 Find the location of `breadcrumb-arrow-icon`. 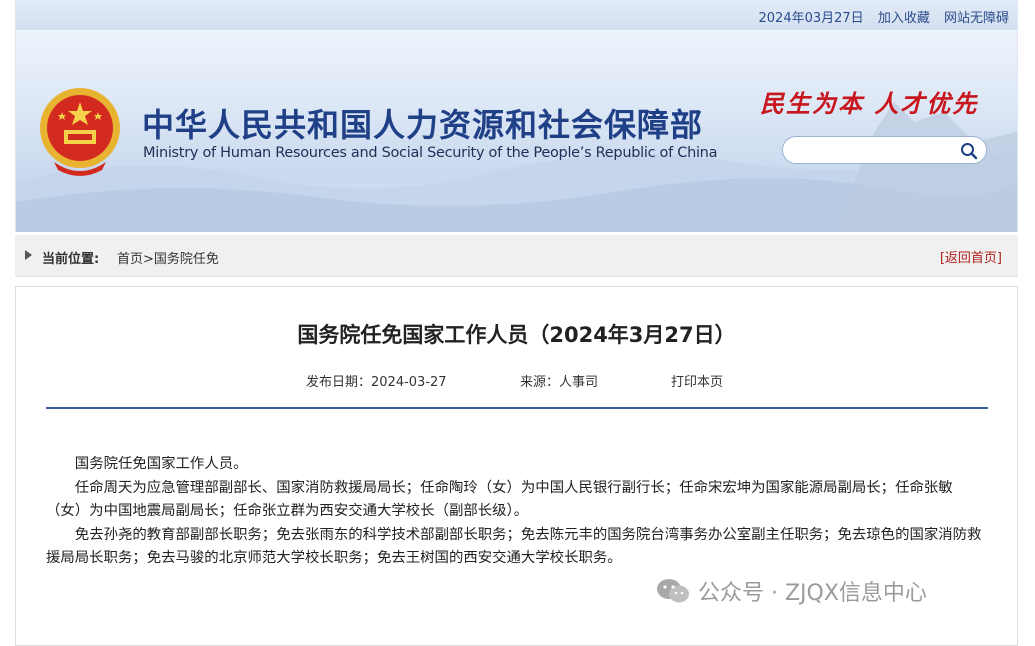

breadcrumb-arrow-icon is located at coordinates (28, 255).